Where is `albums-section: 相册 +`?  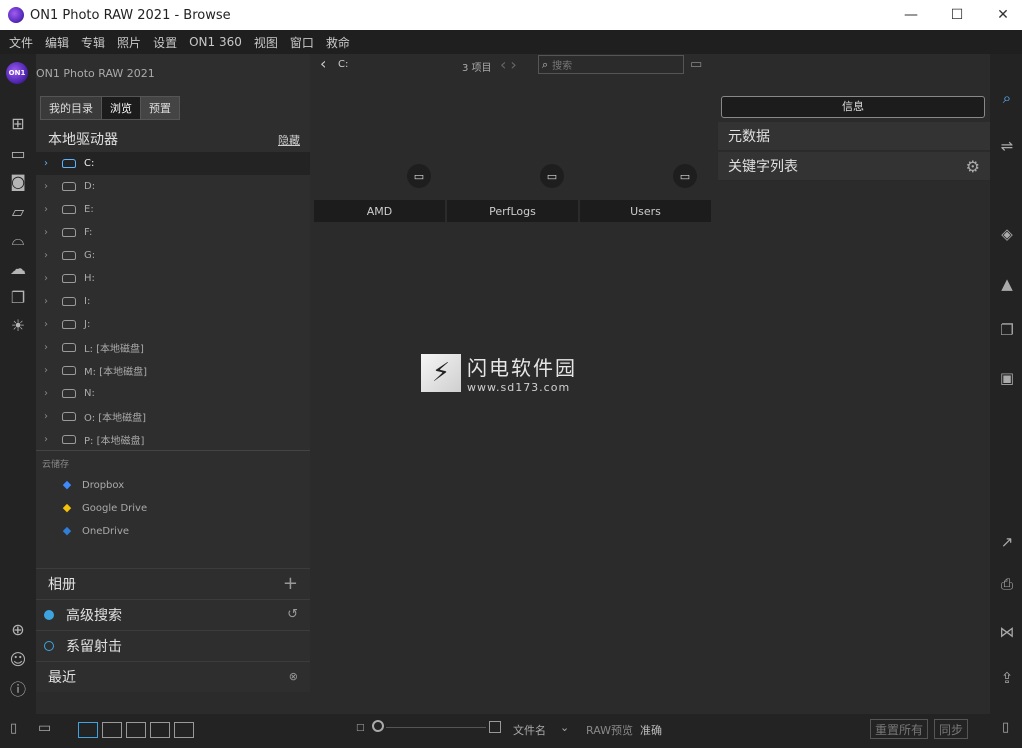 albums-section: 相册 + is located at coordinates (173, 583).